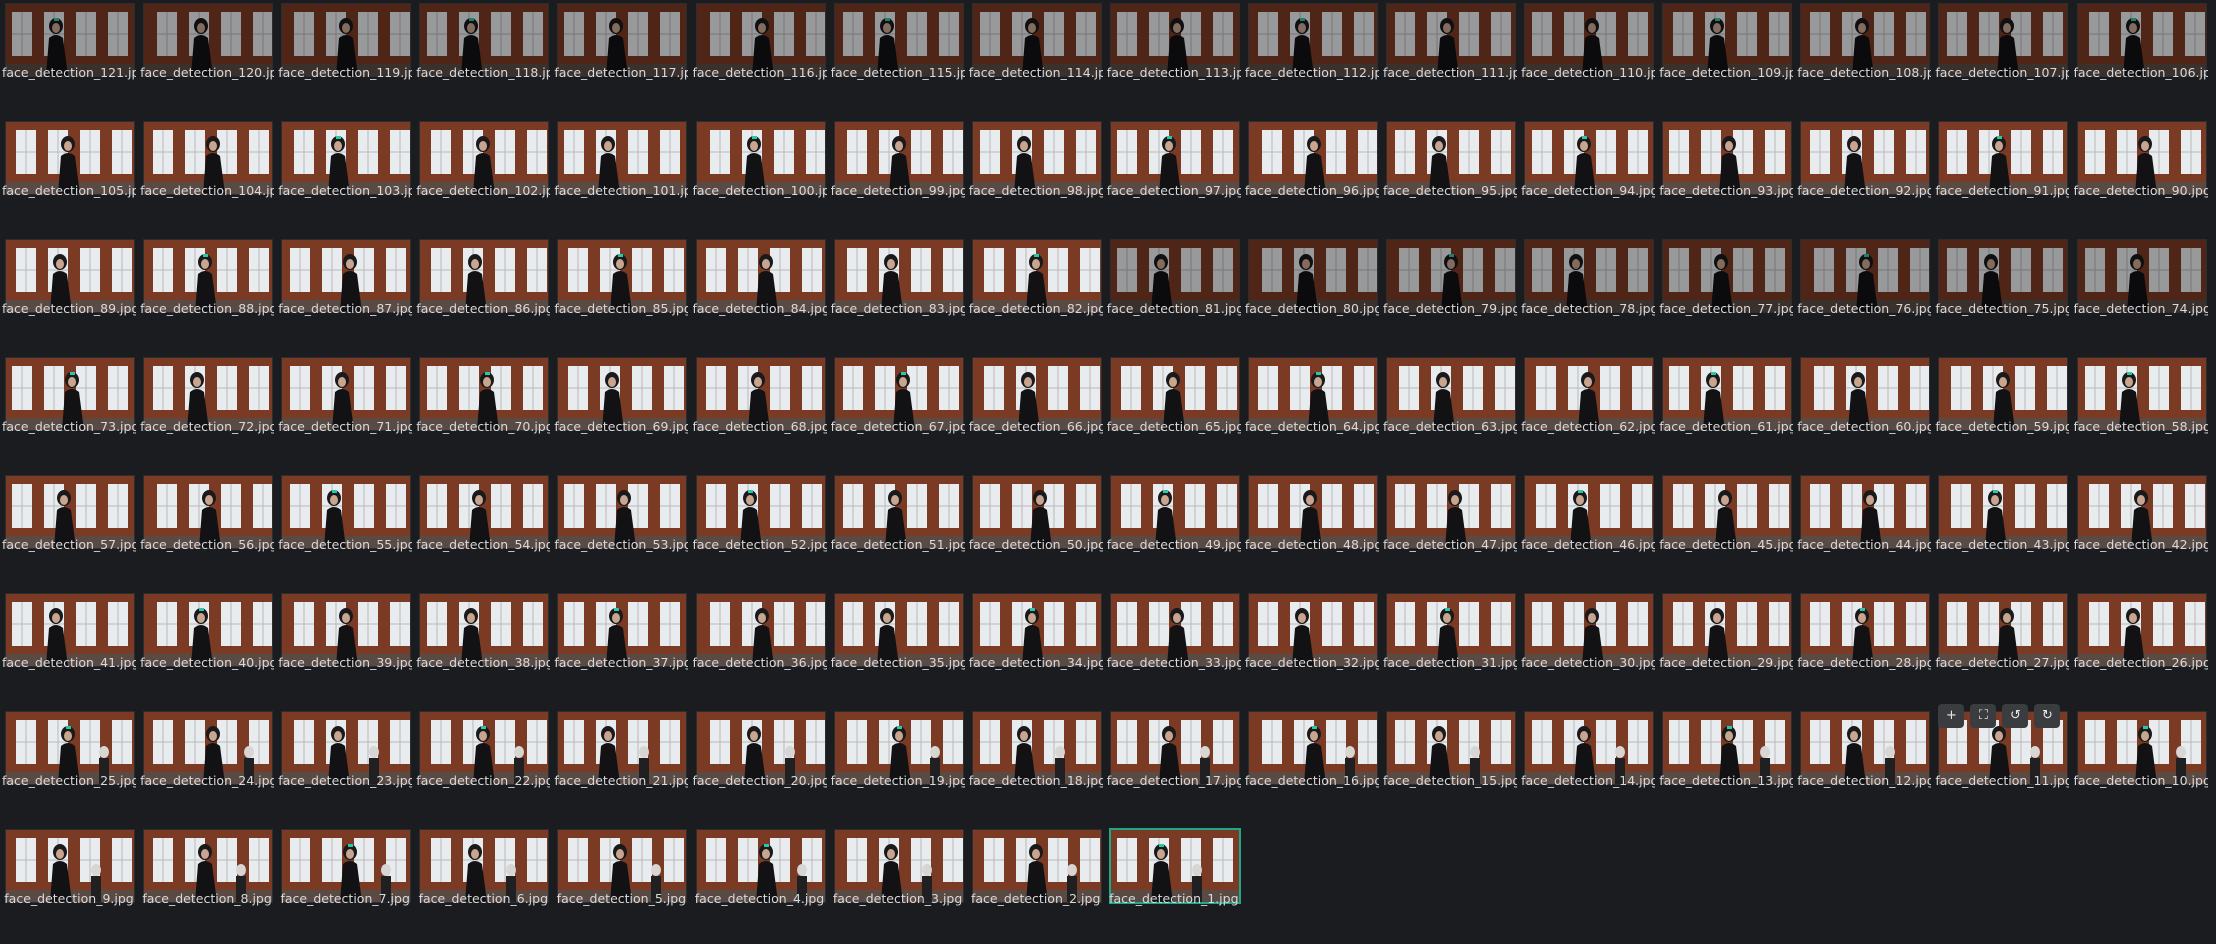  What do you see at coordinates (1726, 295) in the screenshot?
I see `gallery-thumbnail: face_detection_77.jpg` at bounding box center [1726, 295].